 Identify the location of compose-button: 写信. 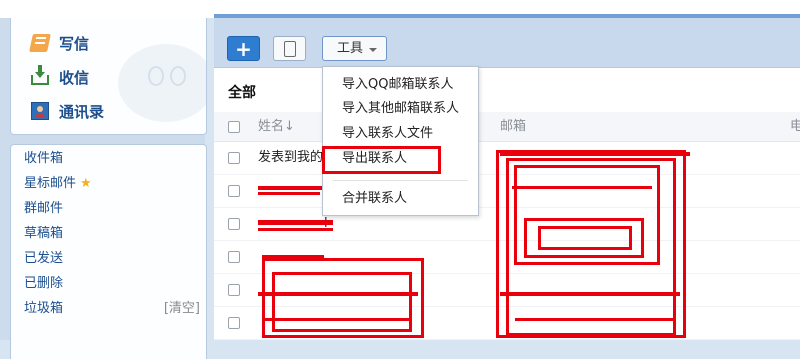
(59, 43).